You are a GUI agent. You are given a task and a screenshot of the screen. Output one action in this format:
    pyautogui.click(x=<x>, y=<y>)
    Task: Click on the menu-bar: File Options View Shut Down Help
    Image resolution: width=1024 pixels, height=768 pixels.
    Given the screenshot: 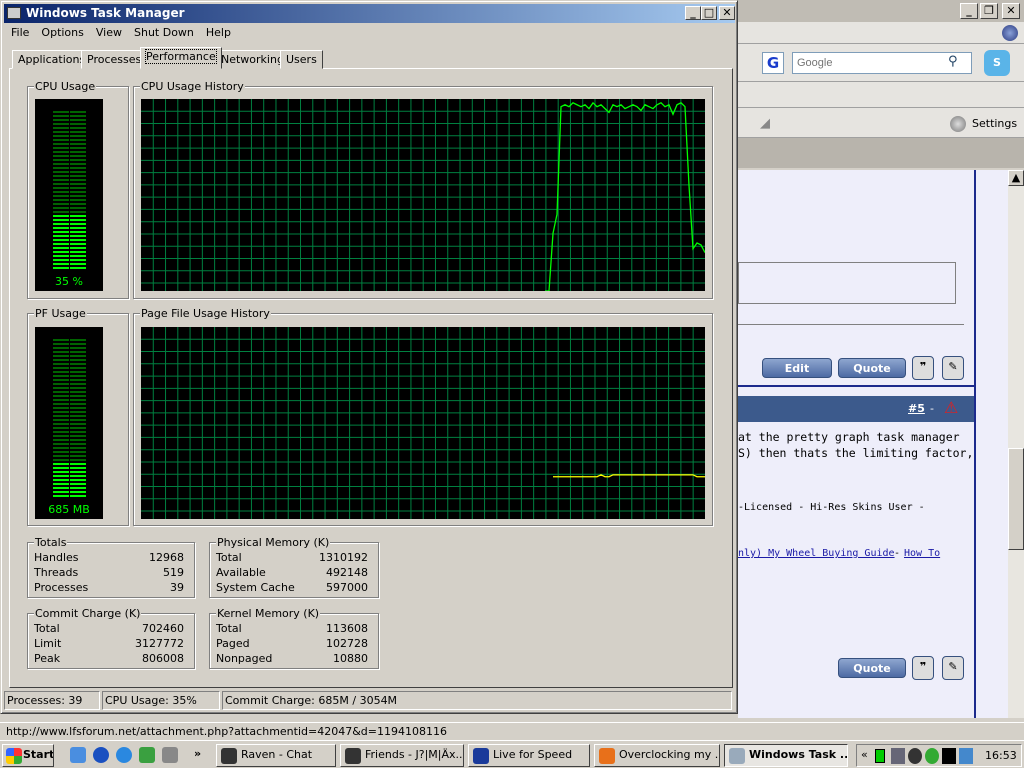 What is the action you would take?
    pyautogui.click(x=121, y=33)
    